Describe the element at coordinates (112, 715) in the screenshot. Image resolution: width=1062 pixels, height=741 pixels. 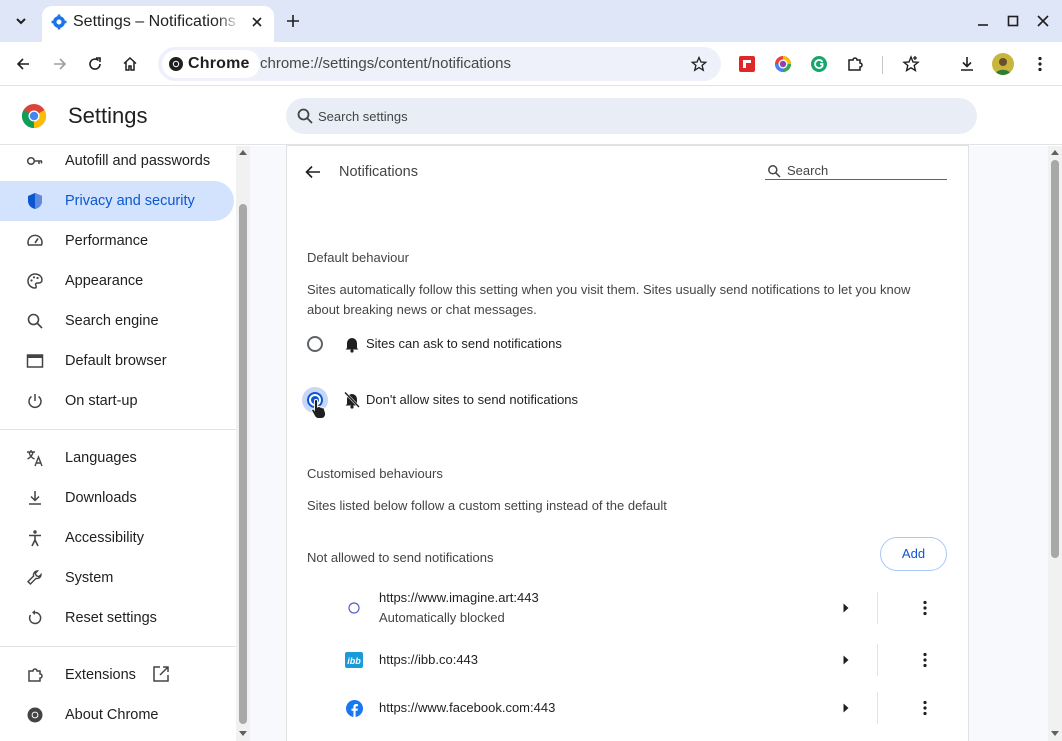
I see `sidebar-item-label: About Chrome` at that location.